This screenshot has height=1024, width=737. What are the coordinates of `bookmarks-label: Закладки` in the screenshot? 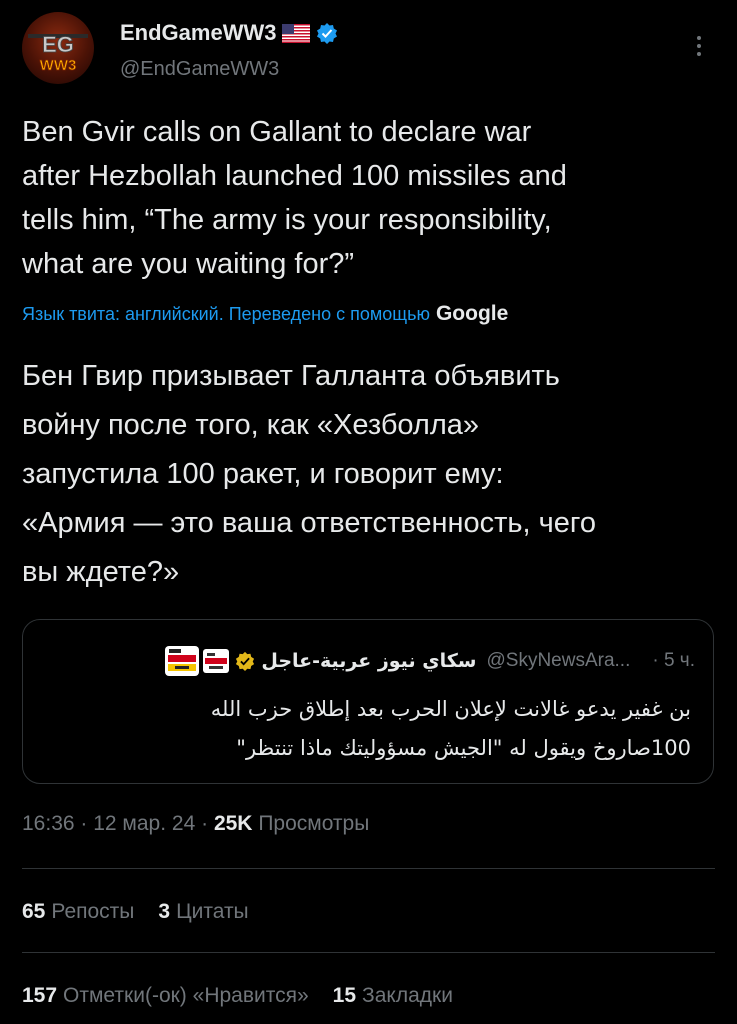 It's located at (407, 995).